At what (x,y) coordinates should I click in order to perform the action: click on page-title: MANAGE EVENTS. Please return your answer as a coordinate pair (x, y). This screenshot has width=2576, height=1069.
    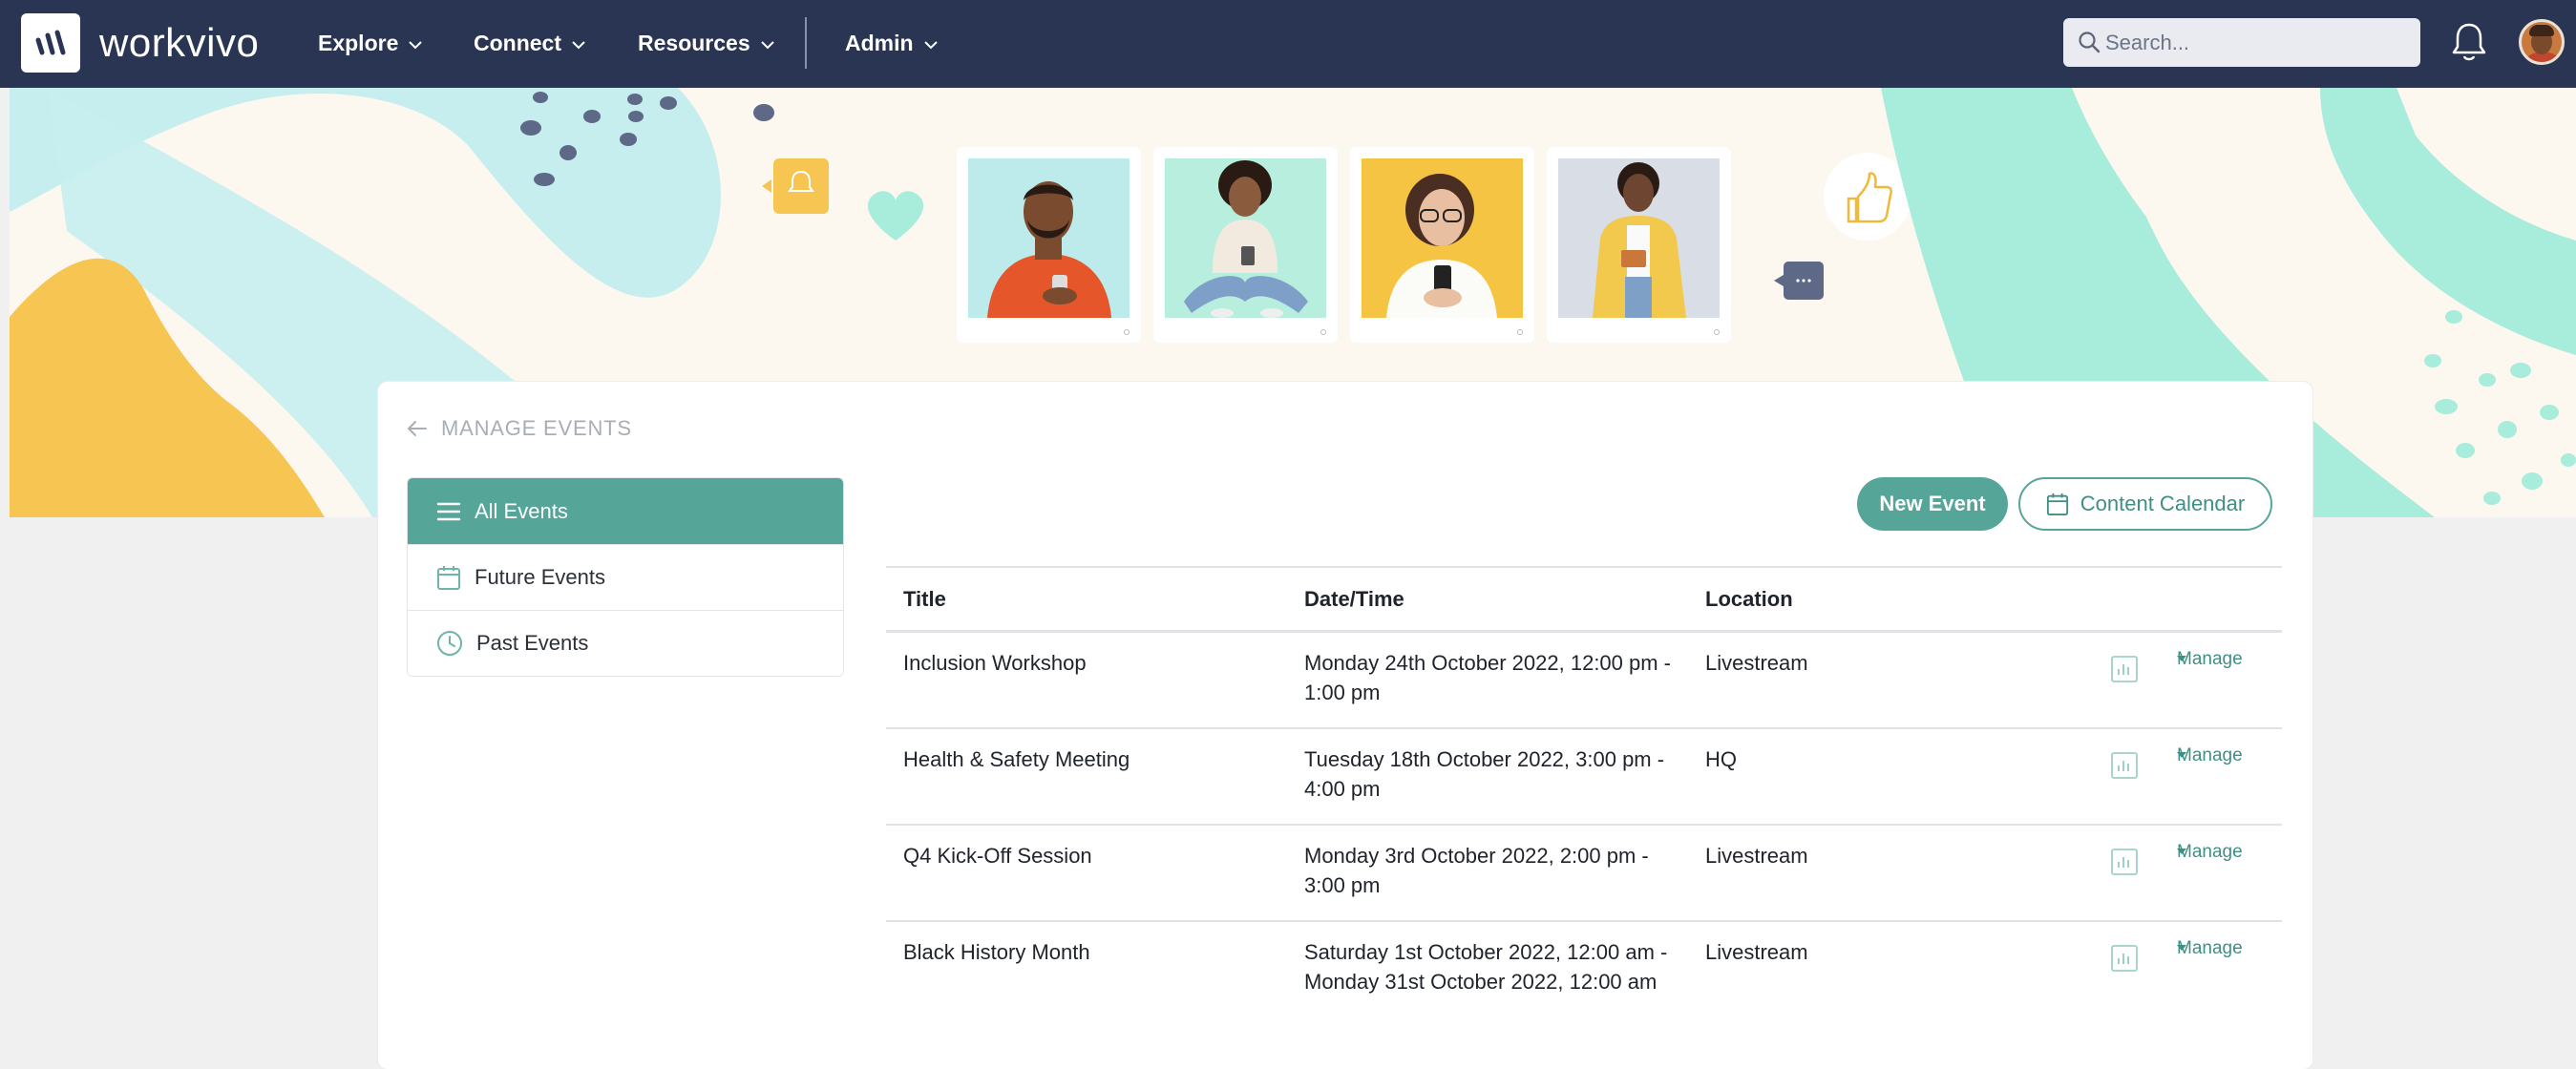
    Looking at the image, I should click on (536, 428).